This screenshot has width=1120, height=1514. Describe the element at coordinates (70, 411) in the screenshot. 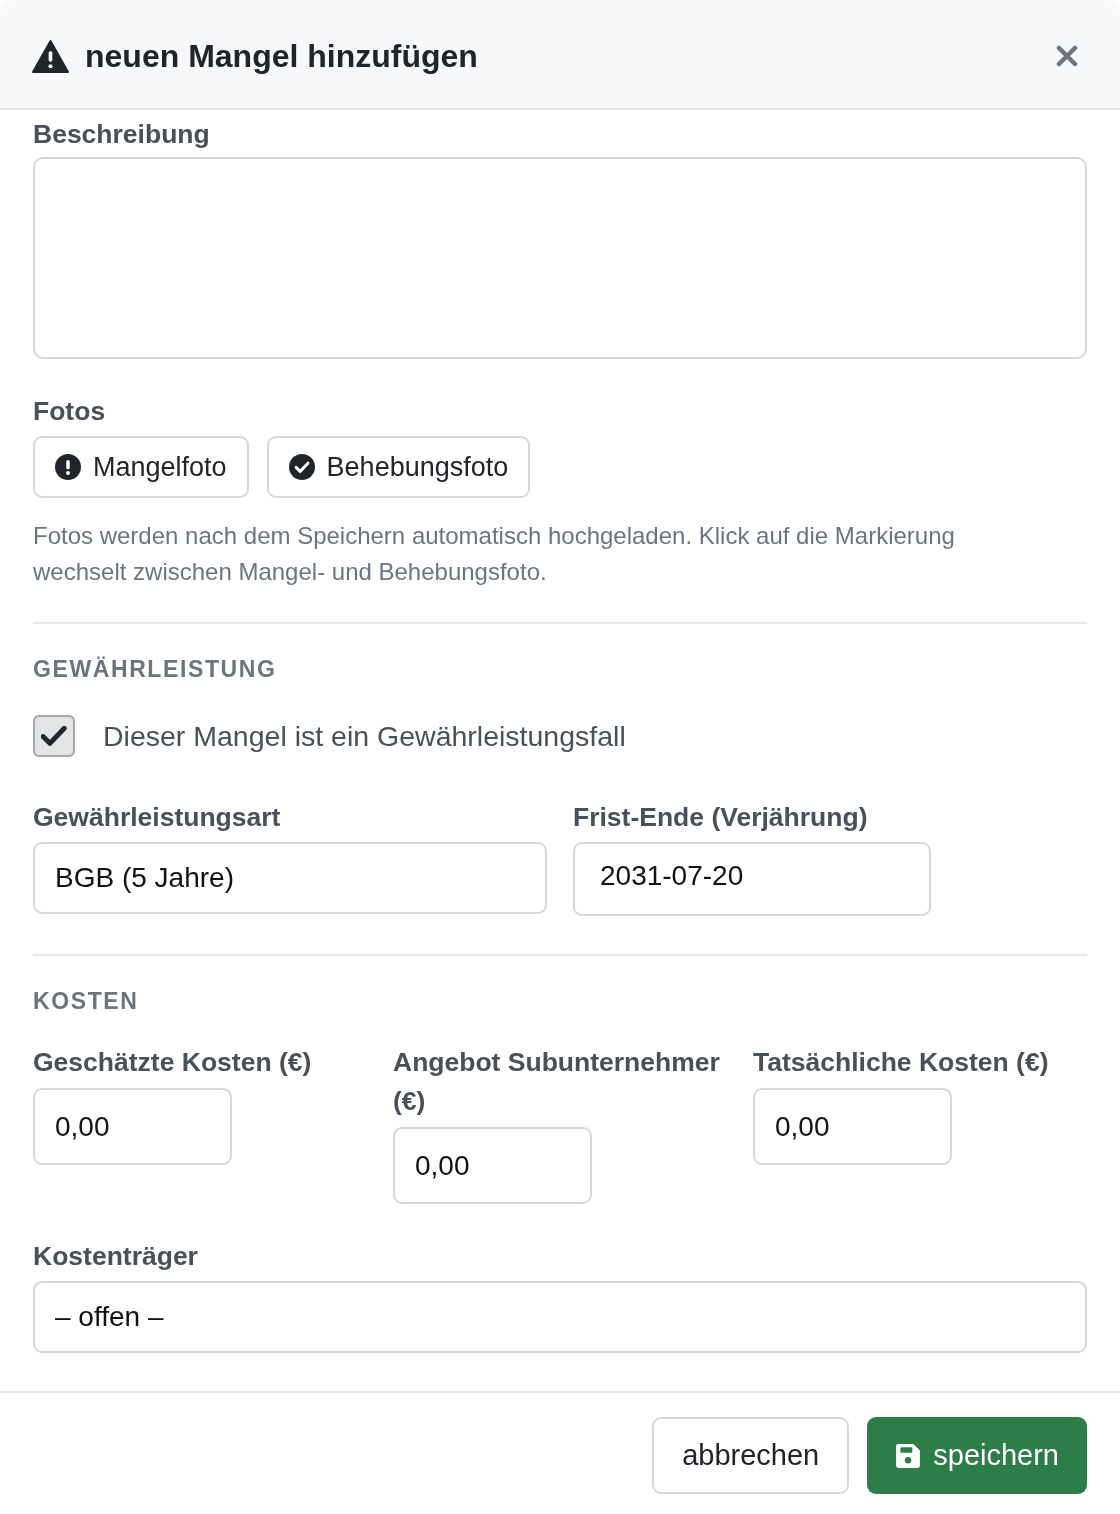

I see `field-label: Fotos` at that location.